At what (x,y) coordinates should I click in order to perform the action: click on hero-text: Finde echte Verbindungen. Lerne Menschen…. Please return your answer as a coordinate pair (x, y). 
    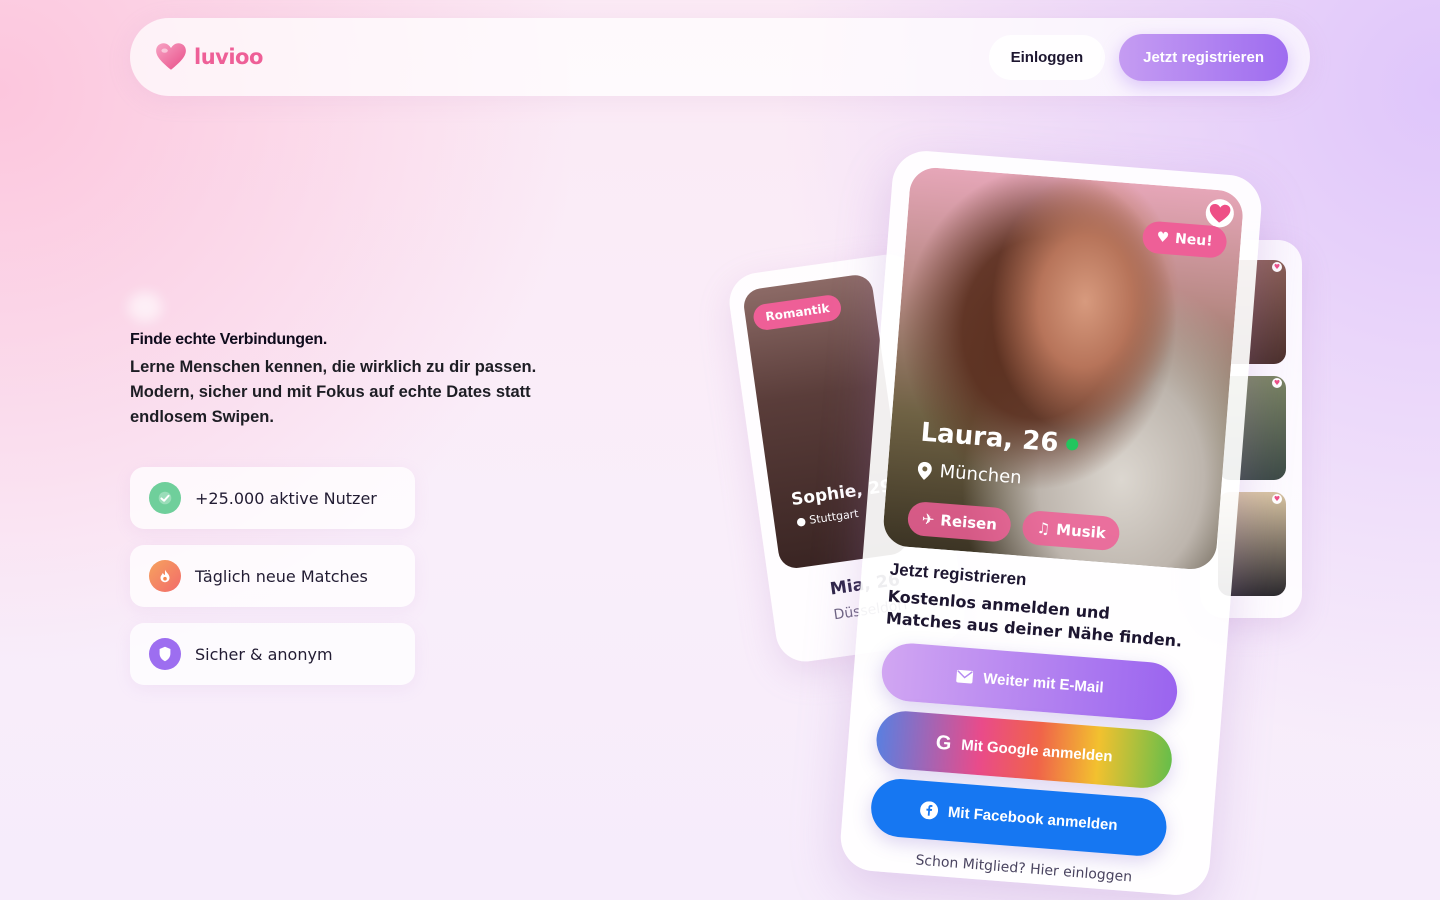
    Looking at the image, I should click on (350, 380).